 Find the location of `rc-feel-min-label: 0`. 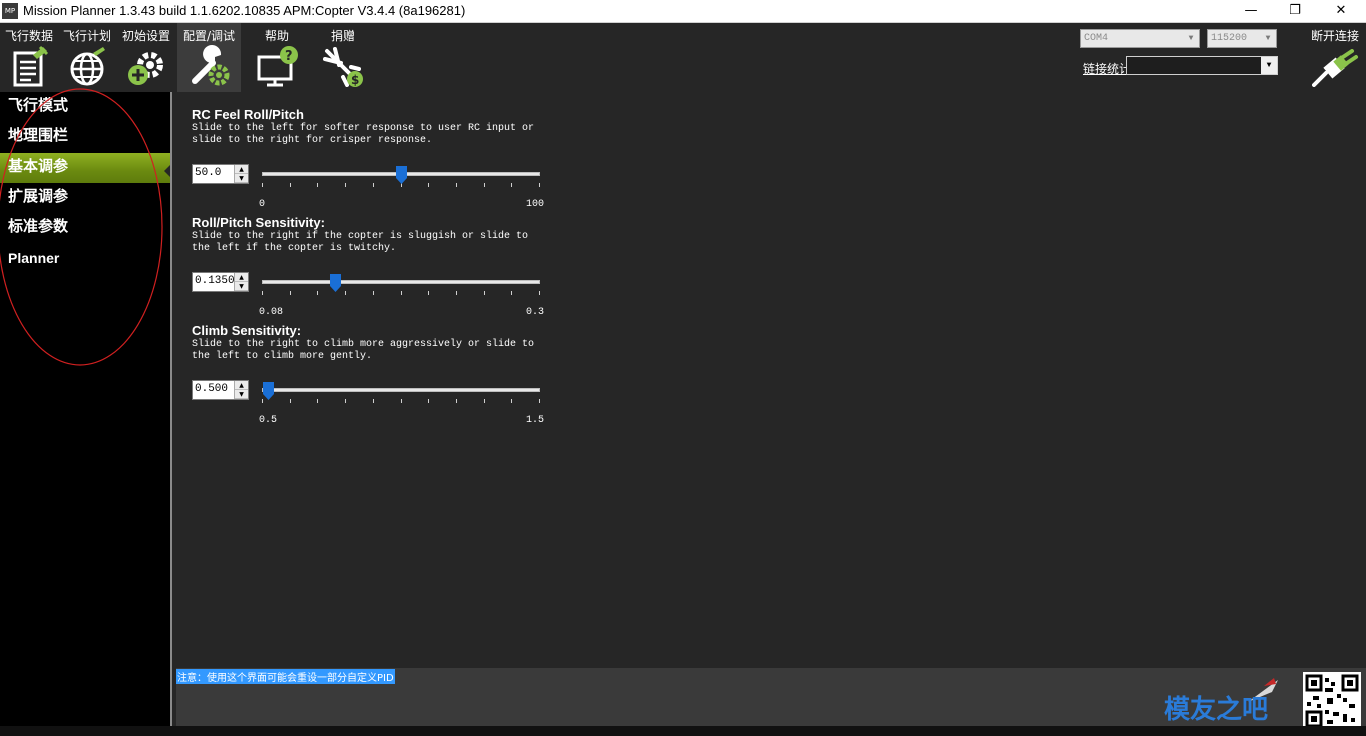

rc-feel-min-label: 0 is located at coordinates (262, 204).